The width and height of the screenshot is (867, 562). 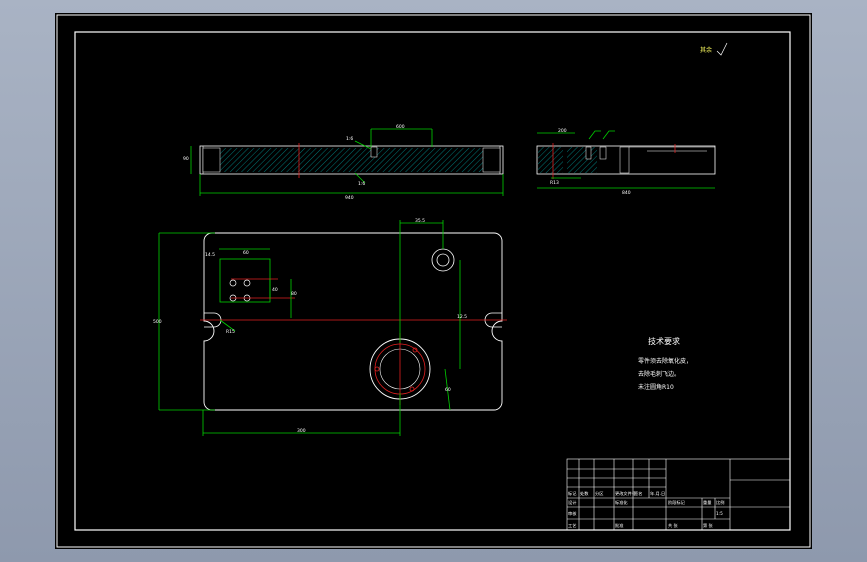 I want to click on svg-text: 840, so click(x=626, y=193).